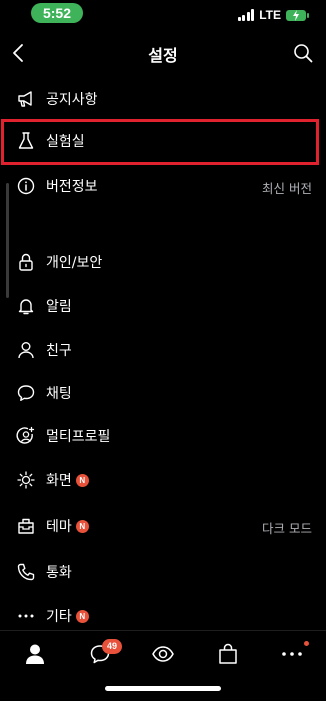 Image resolution: width=326 pixels, height=701 pixels. Describe the element at coordinates (163, 481) in the screenshot. I see `menu-item-display: 화면 N` at that location.